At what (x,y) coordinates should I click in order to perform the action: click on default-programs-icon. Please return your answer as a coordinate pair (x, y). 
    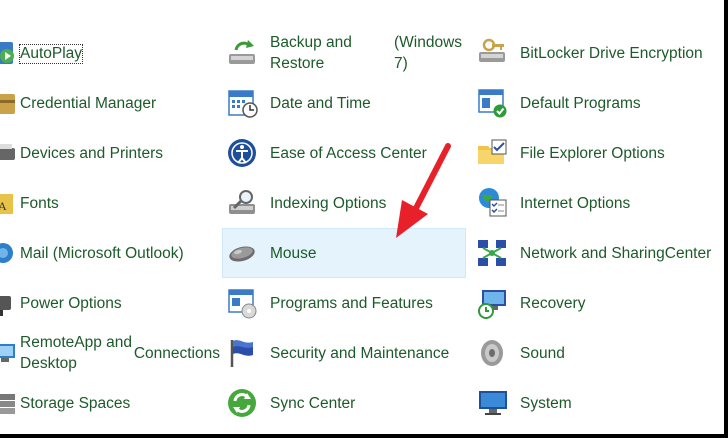
    Looking at the image, I should click on (492, 103).